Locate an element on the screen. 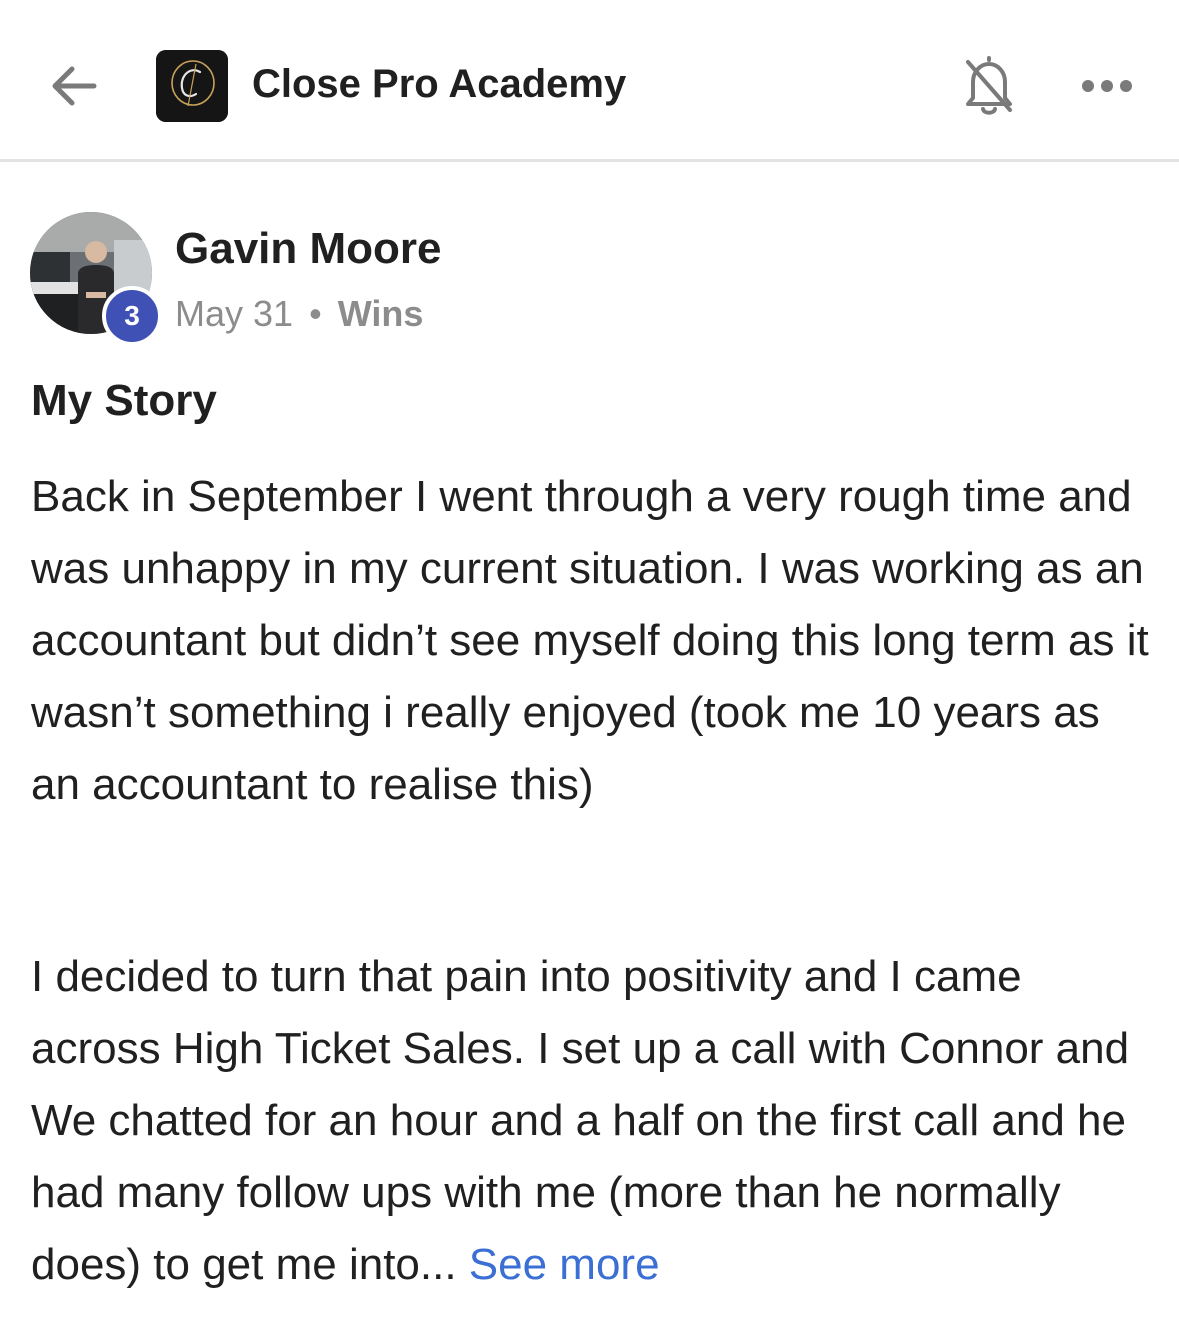 The image size is (1179, 1342). back-button is located at coordinates (74, 86).